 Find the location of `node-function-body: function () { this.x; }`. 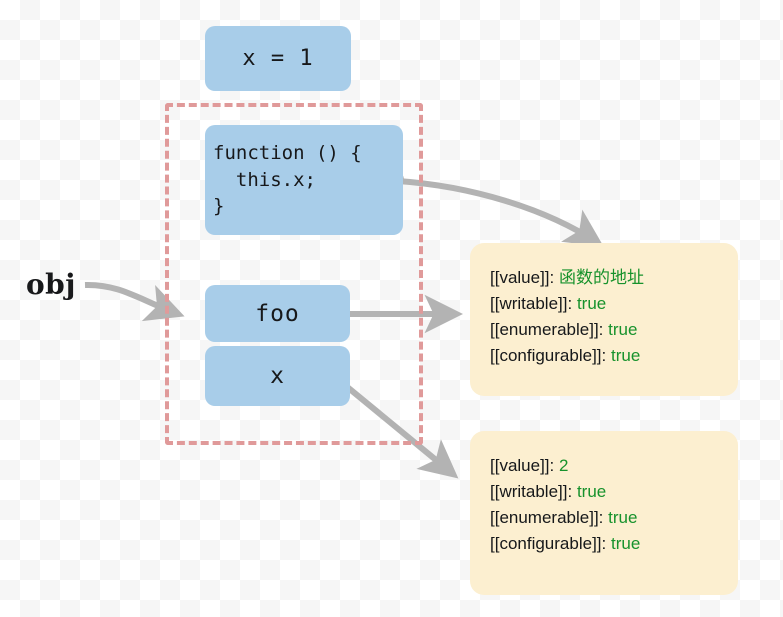

node-function-body: function () { this.x; } is located at coordinates (304, 180).